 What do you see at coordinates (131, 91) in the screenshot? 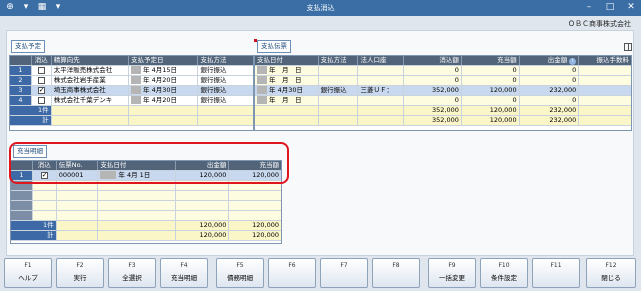
I see `table-row: 3 埼玉商事株式会社 年 4月30日 銀行振込` at bounding box center [131, 91].